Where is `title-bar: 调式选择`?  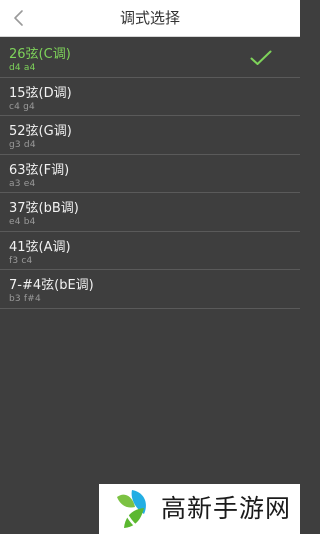 title-bar: 调式选择 is located at coordinates (150, 18).